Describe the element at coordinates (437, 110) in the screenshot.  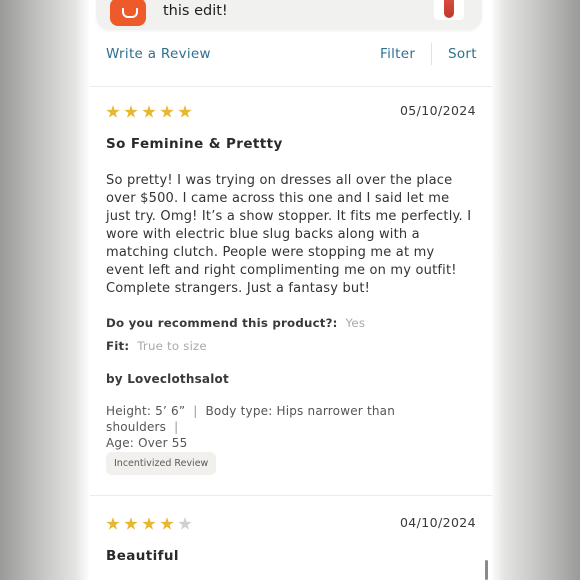
I see `review-date: 05/10/2024` at that location.